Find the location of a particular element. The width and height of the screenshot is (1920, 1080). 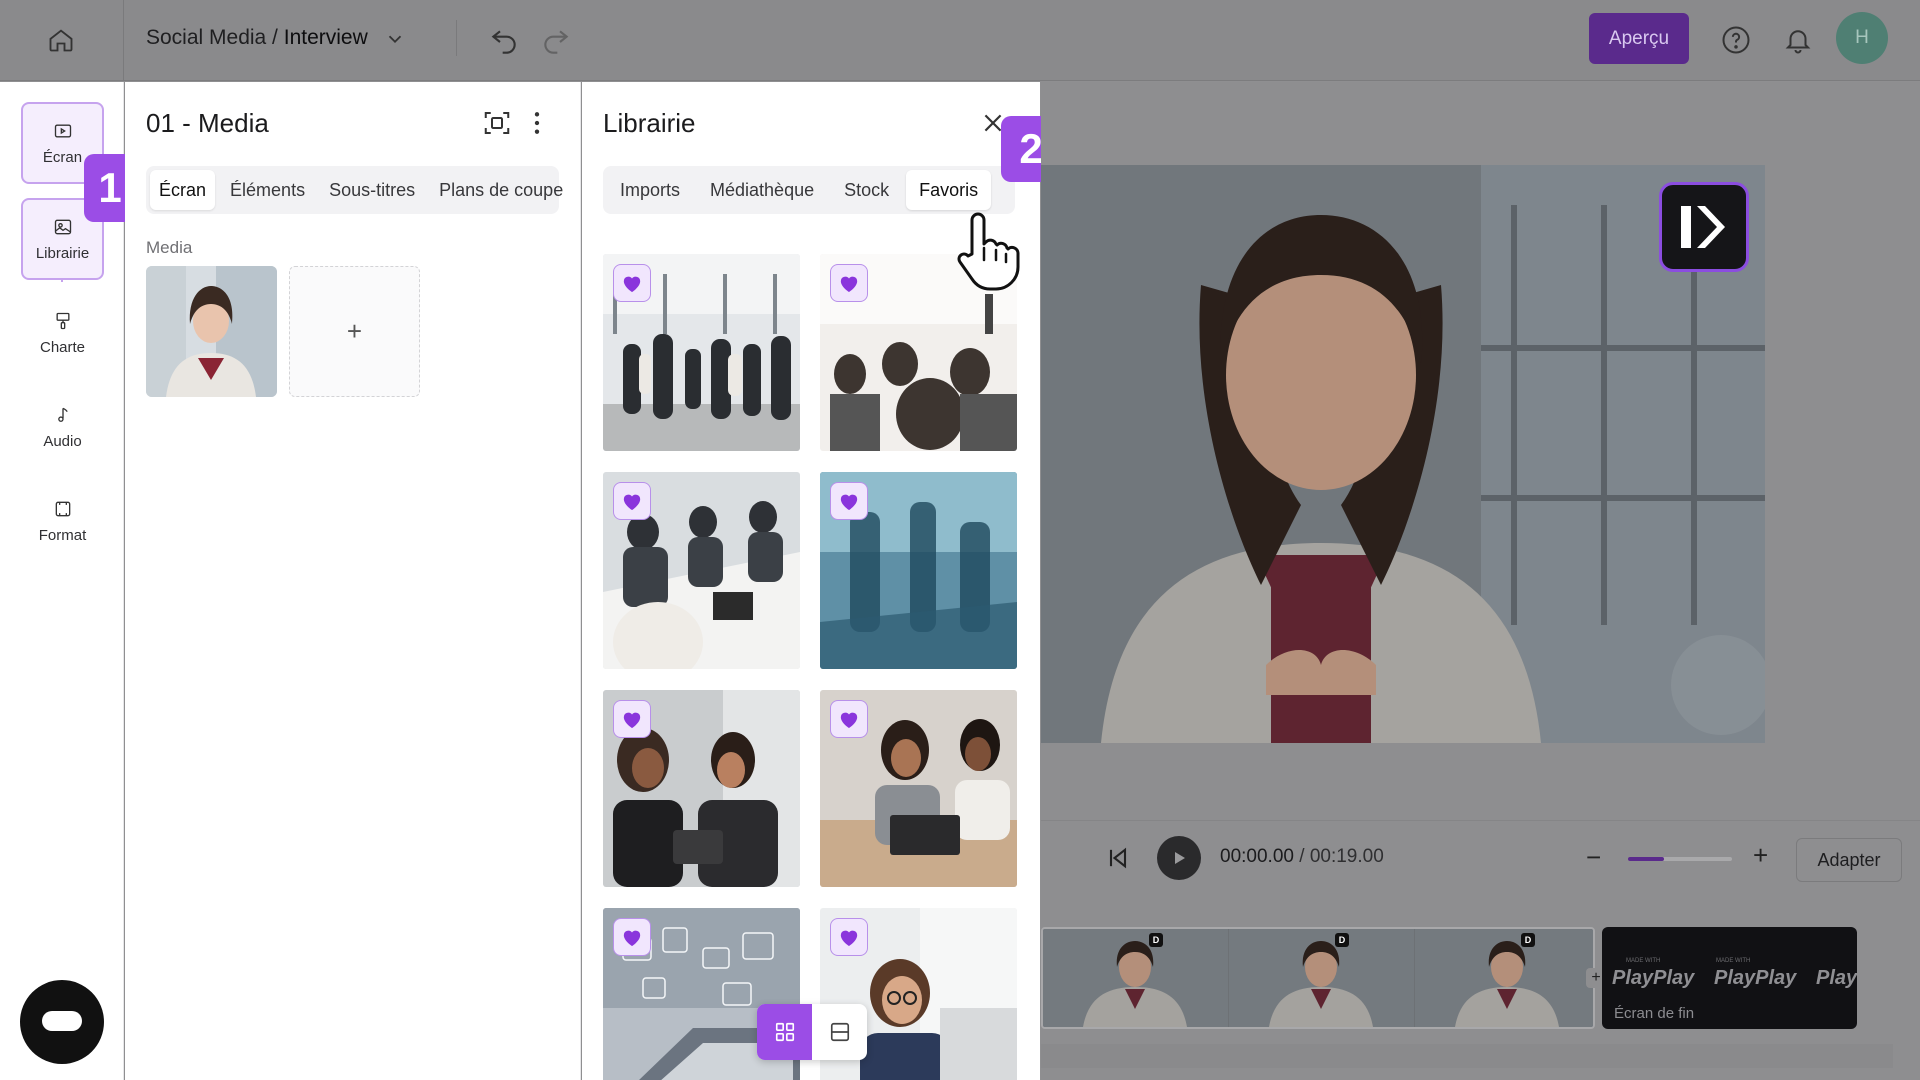

tab-mediatheque: Médiathèque is located at coordinates (762, 190).